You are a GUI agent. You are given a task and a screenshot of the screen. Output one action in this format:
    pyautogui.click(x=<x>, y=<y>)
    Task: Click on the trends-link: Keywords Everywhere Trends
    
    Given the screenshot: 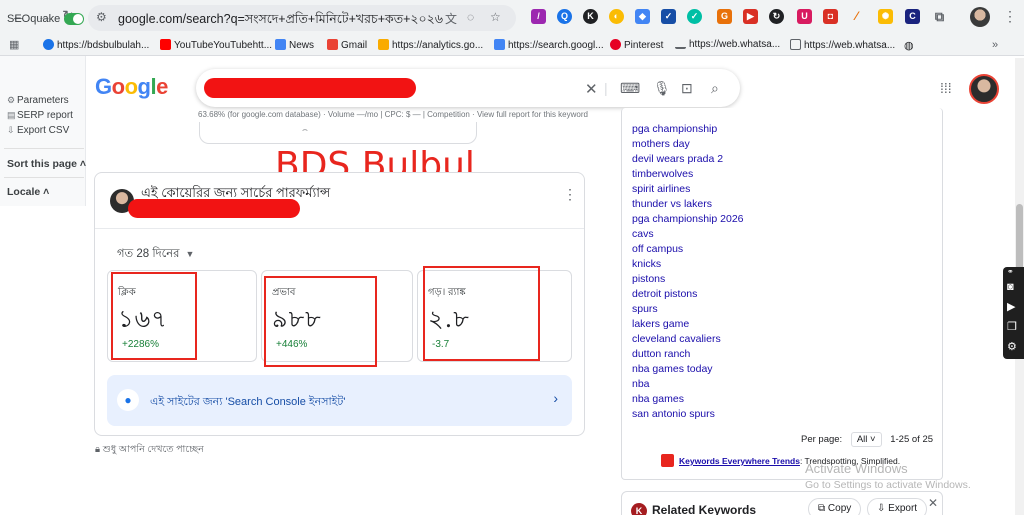 What is the action you would take?
    pyautogui.click(x=739, y=461)
    